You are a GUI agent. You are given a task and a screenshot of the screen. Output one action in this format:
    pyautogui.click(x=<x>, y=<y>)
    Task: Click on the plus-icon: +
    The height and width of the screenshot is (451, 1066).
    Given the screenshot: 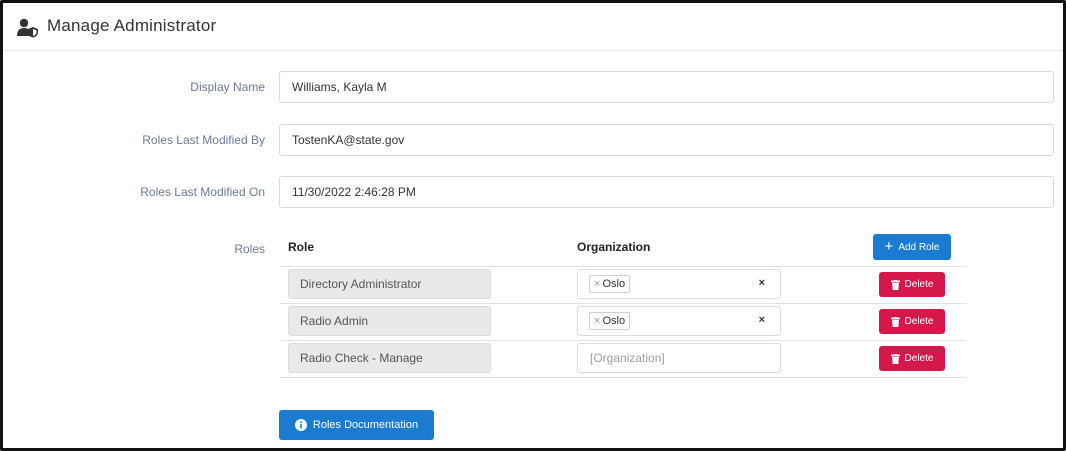 What is the action you would take?
    pyautogui.click(x=889, y=246)
    